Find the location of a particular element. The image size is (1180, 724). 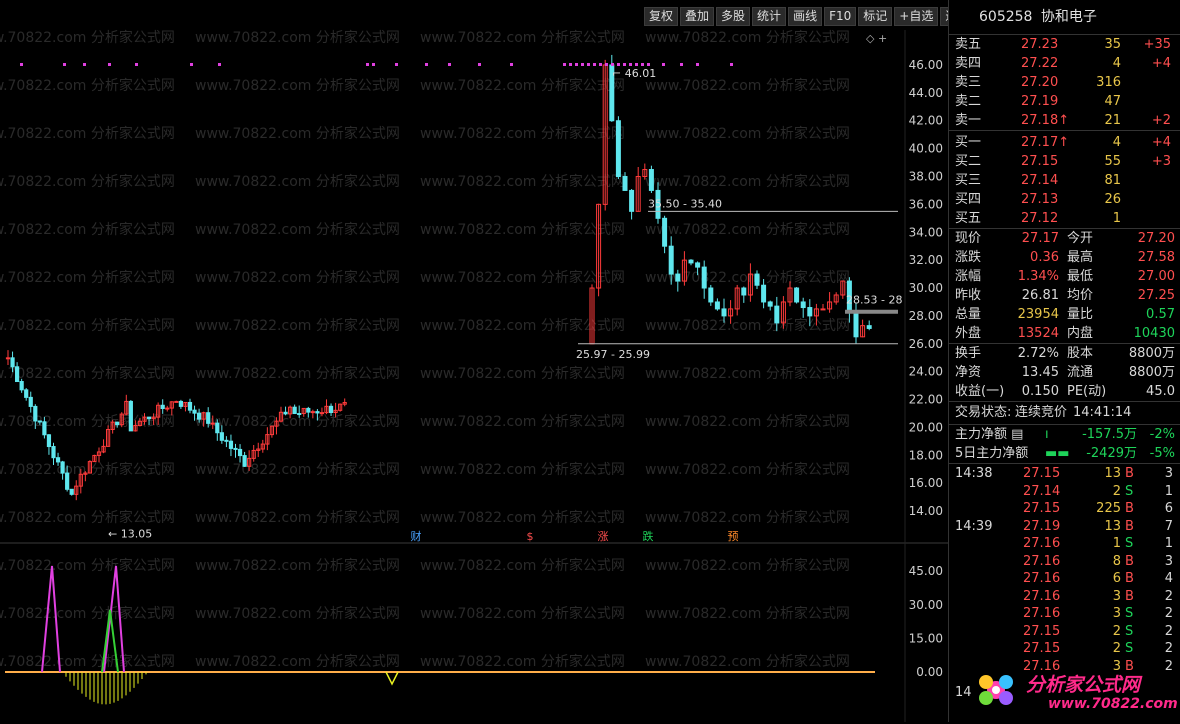

event-marker-1: $ is located at coordinates (530, 536).